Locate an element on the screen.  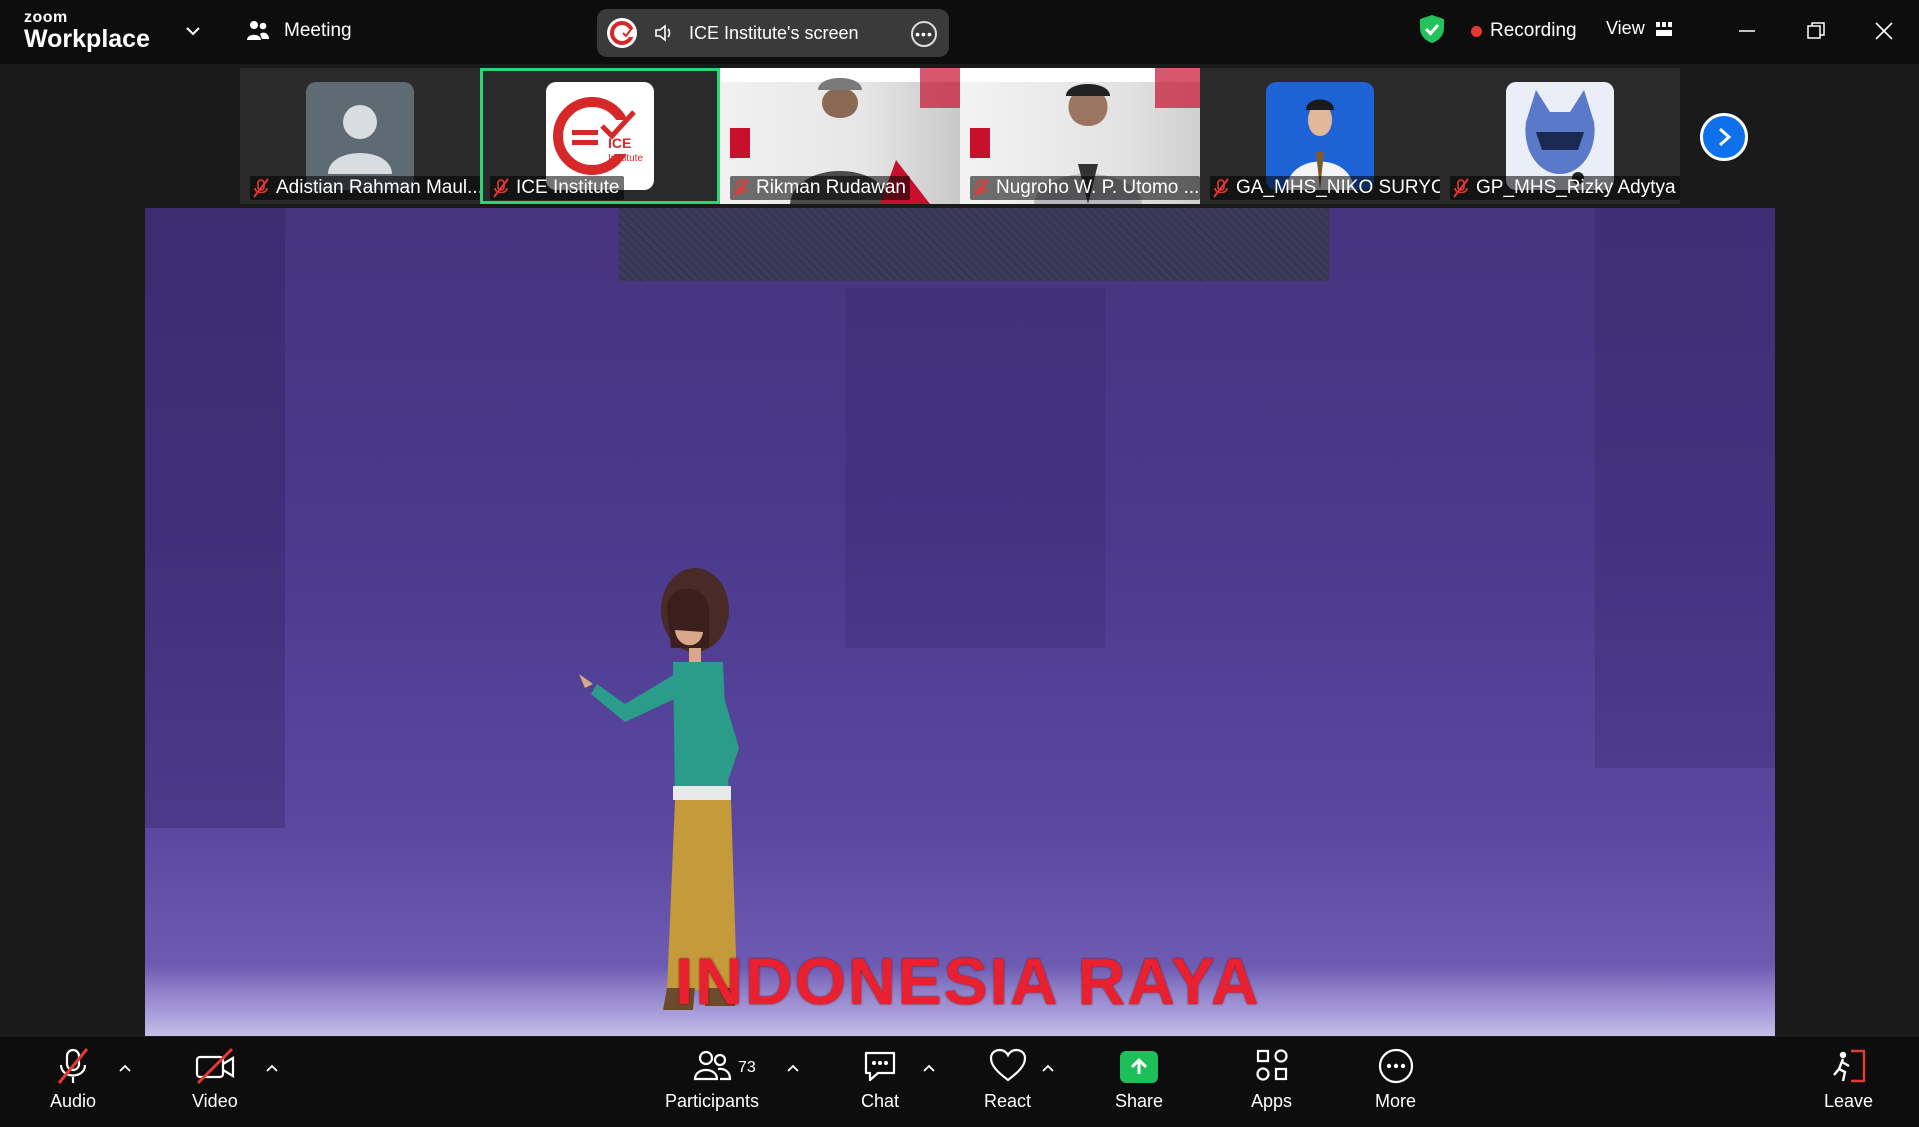
recording-label: Recording is located at coordinates (1533, 30).